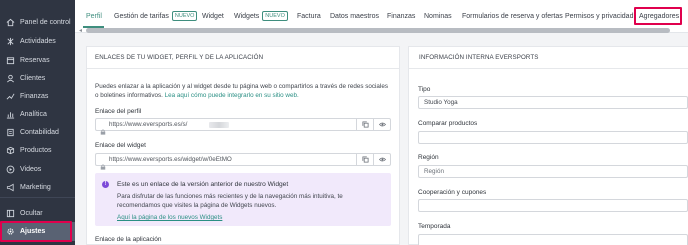 The image size is (688, 245). I want to click on sidebar-item-contabilidad: Contabilidad, so click(37, 132).